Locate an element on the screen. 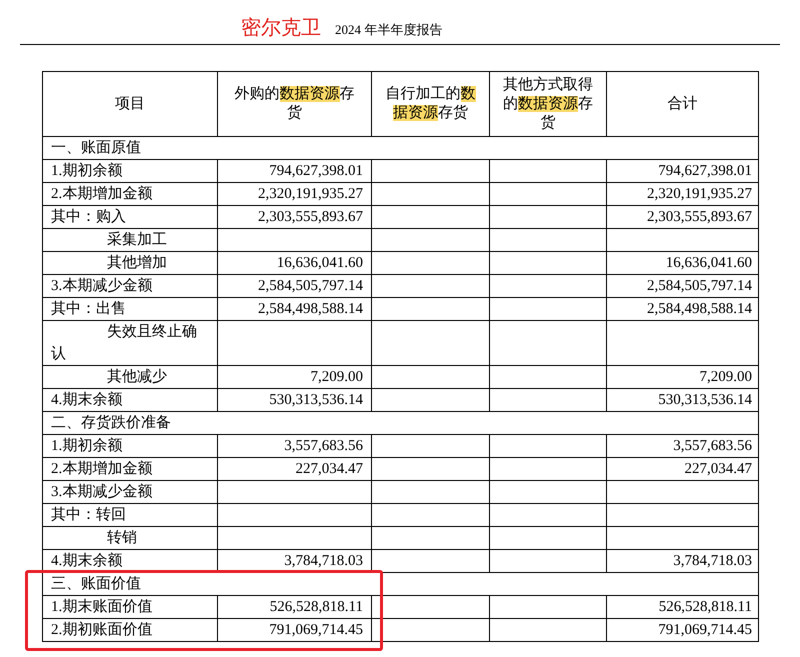 This screenshot has width=800, height=657. column-header: 其他方式取得的数据资源存货 is located at coordinates (548, 104).